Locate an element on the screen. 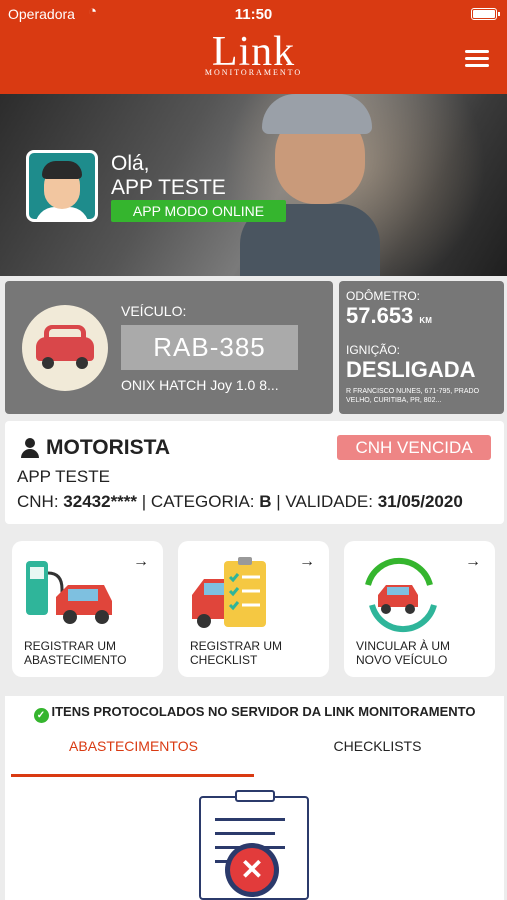 This screenshot has width=507, height=900. validity-label: VALIDADE: is located at coordinates (329, 501).